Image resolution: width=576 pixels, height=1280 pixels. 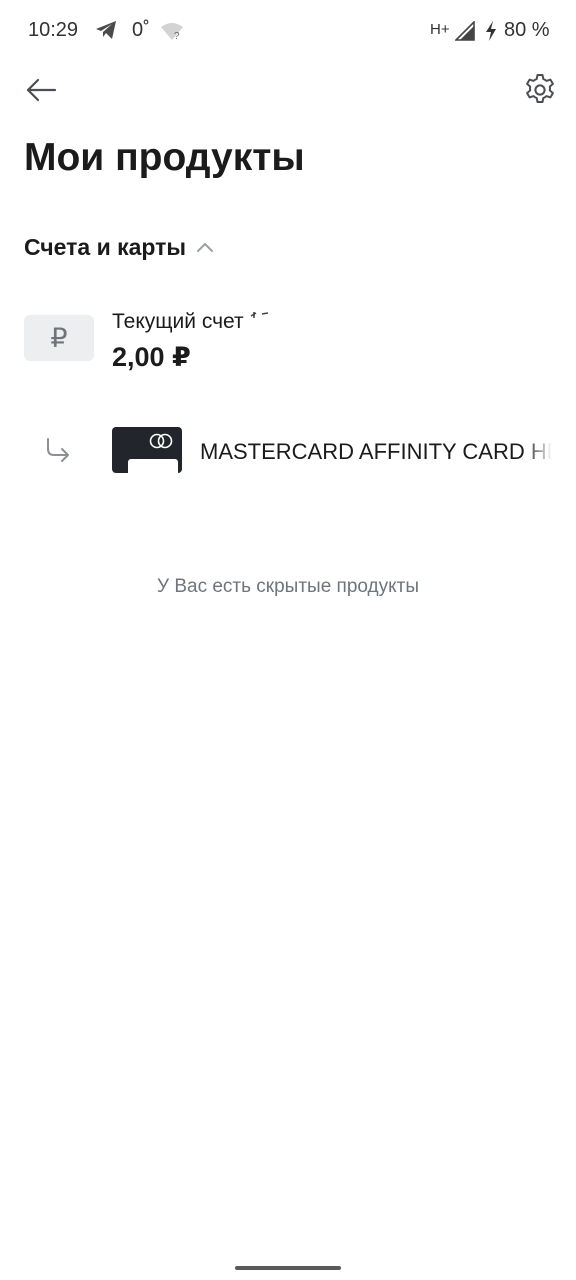 I want to click on telegram-icon, so click(x=106, y=30).